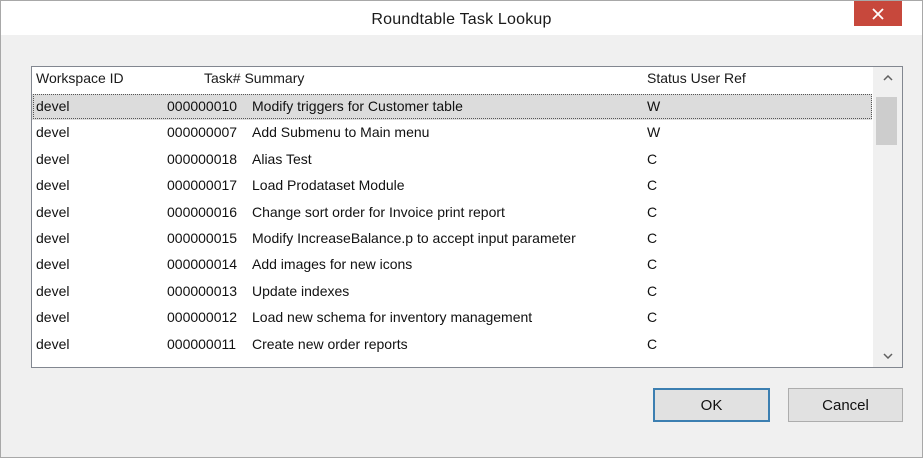 The image size is (923, 458). I want to click on scroll-up-button, so click(887, 78).